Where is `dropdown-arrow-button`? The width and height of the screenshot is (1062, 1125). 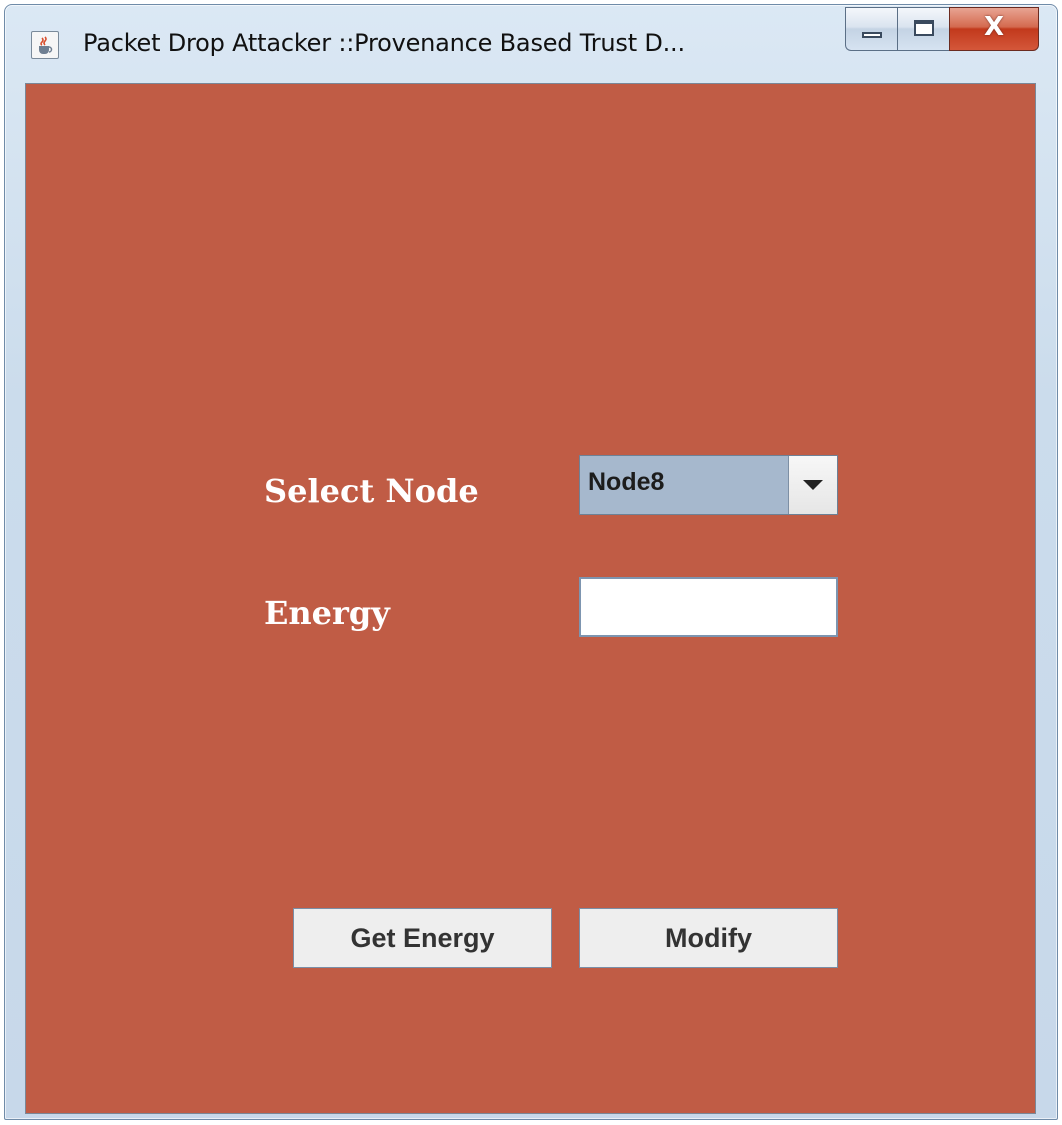
dropdown-arrow-button is located at coordinates (813, 485).